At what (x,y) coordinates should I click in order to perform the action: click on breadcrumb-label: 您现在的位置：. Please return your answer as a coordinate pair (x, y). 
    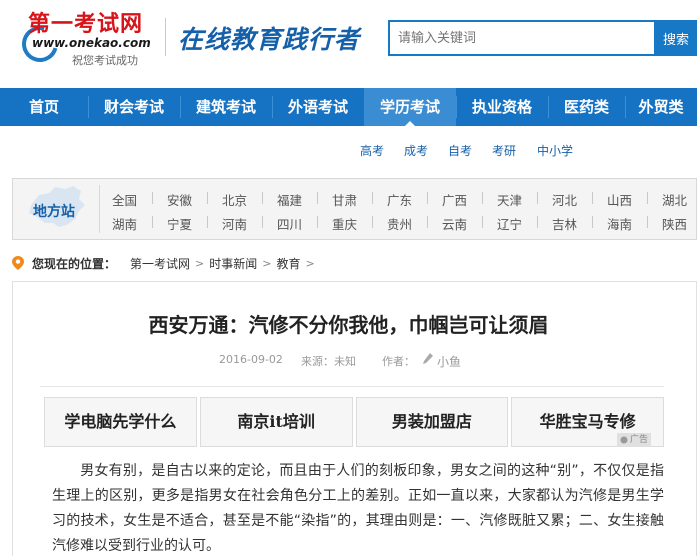
    Looking at the image, I should click on (74, 263).